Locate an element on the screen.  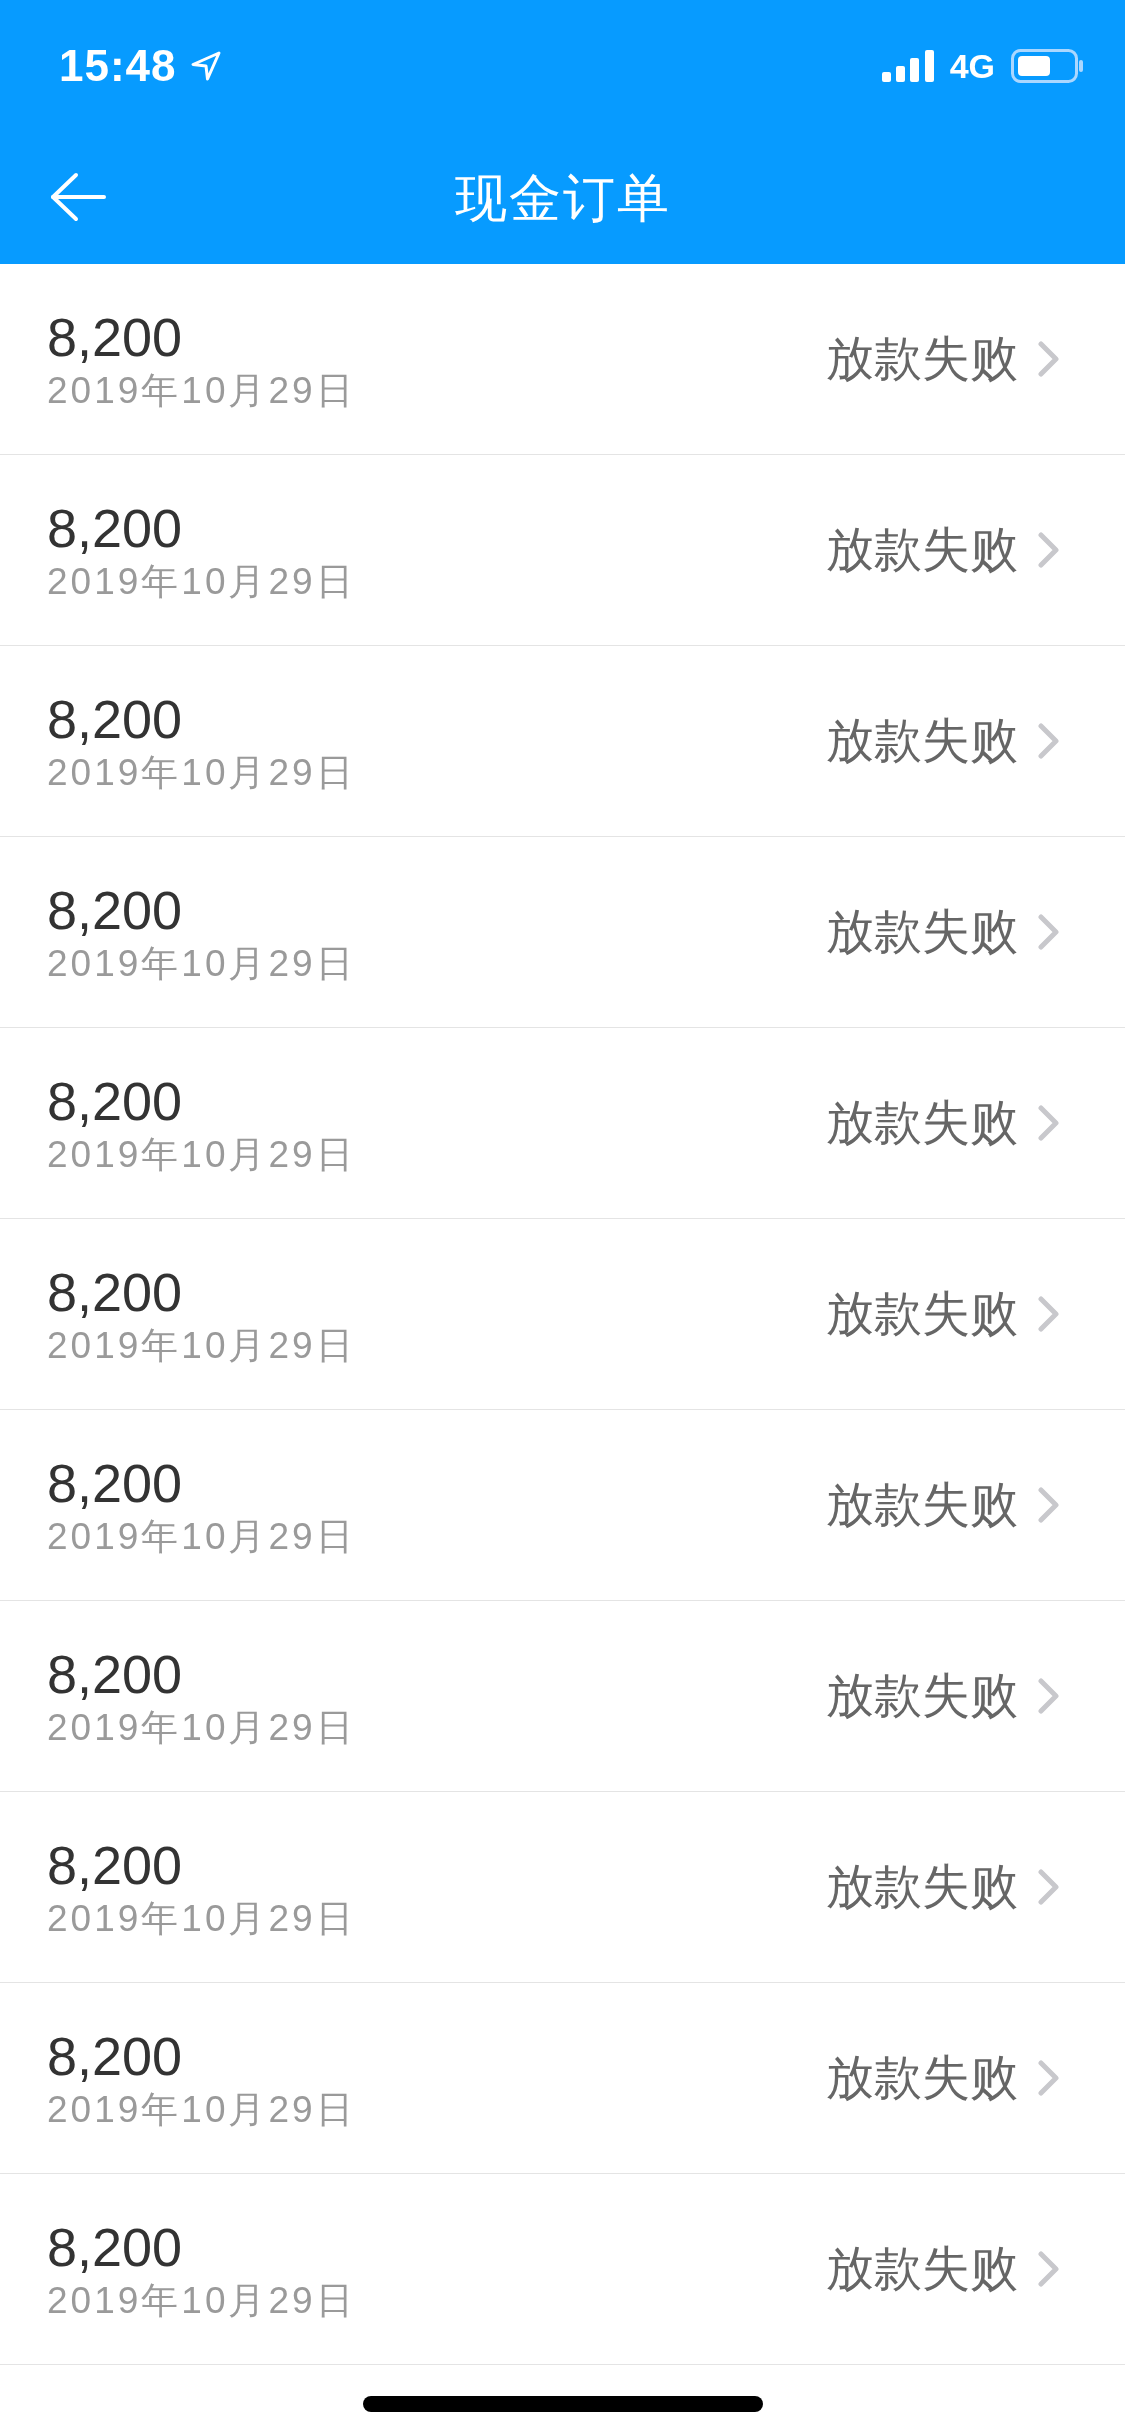
page-title: 现金订单 is located at coordinates (562, 198).